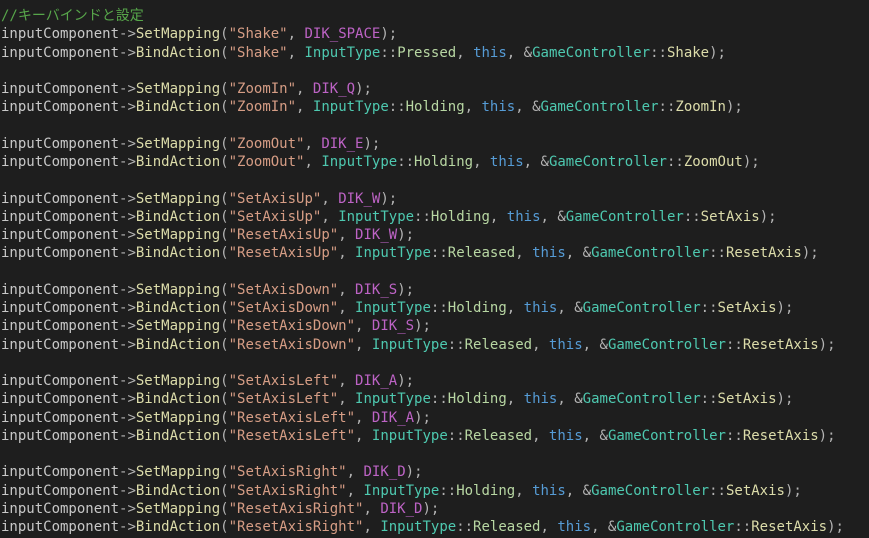 The width and height of the screenshot is (869, 538). Describe the element at coordinates (275, 216) in the screenshot. I see `token-str: "SetAxisUp"` at that location.